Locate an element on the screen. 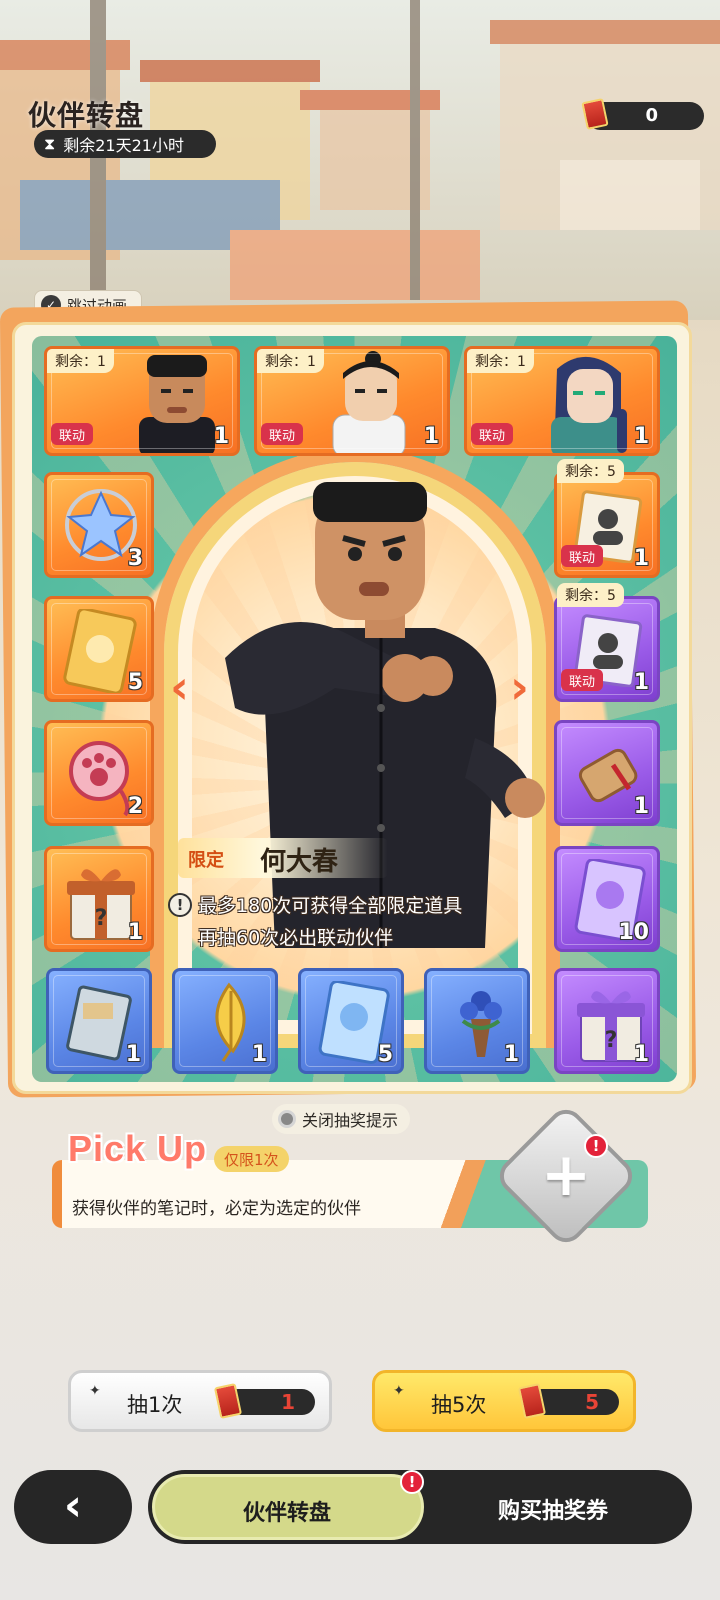  tab-partner-wheel: 伙伴转盘 is located at coordinates (288, 1507).